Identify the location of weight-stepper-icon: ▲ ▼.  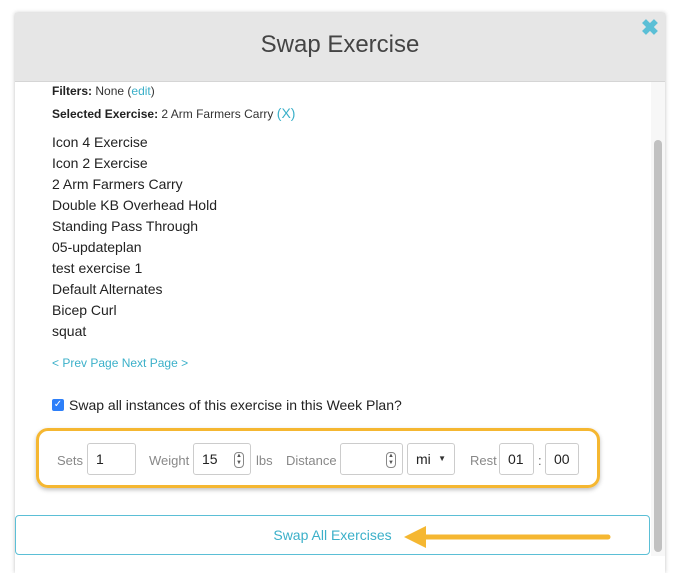
(239, 460).